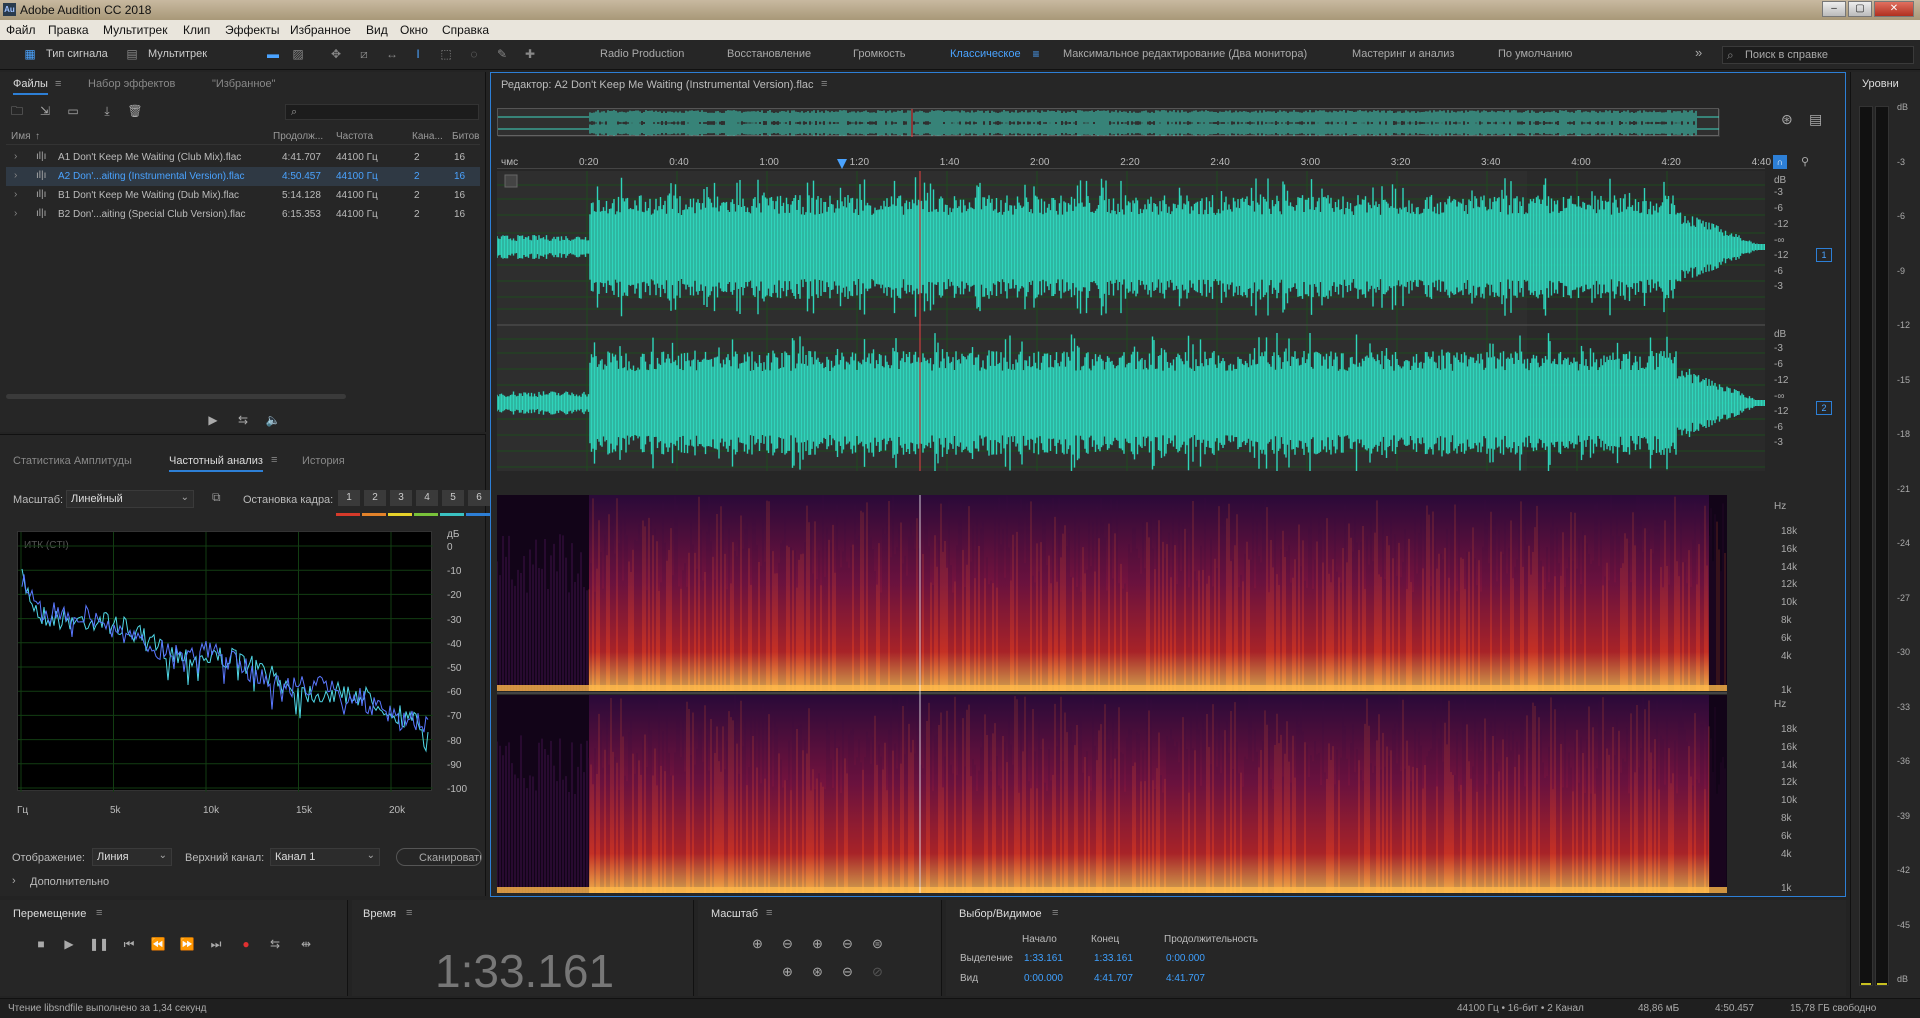 The height and width of the screenshot is (1018, 1920). Describe the element at coordinates (787, 972) in the screenshot. I see `zoom-in-point-icon: ⊕` at that location.